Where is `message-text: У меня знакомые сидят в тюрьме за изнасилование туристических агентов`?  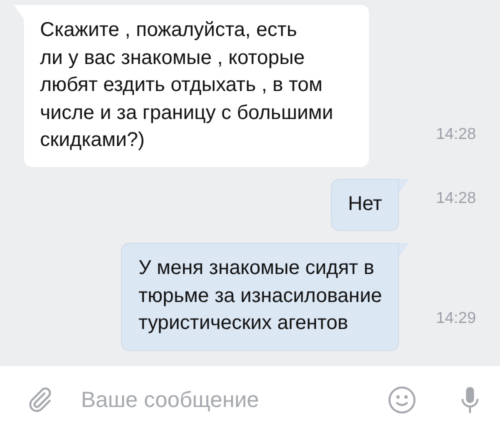 message-text: У меня знакомые сидят в тюрьме за изнасилование туристических агентов is located at coordinates (260, 296).